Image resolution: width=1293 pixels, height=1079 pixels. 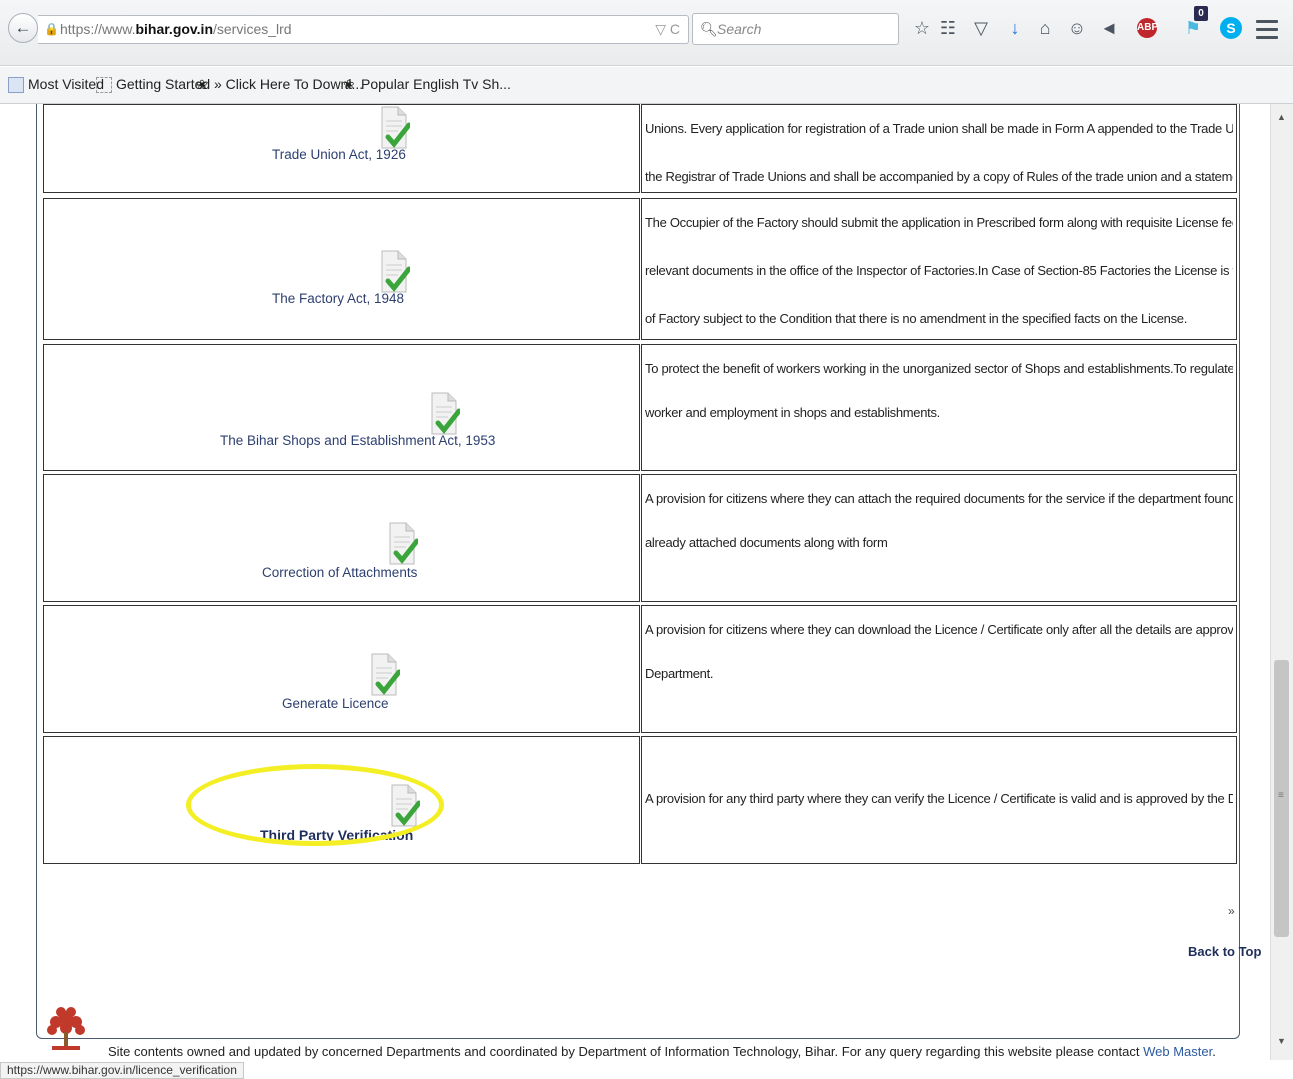 I want to click on service-link-generate-licence: Generate Licence, so click(x=335, y=703).